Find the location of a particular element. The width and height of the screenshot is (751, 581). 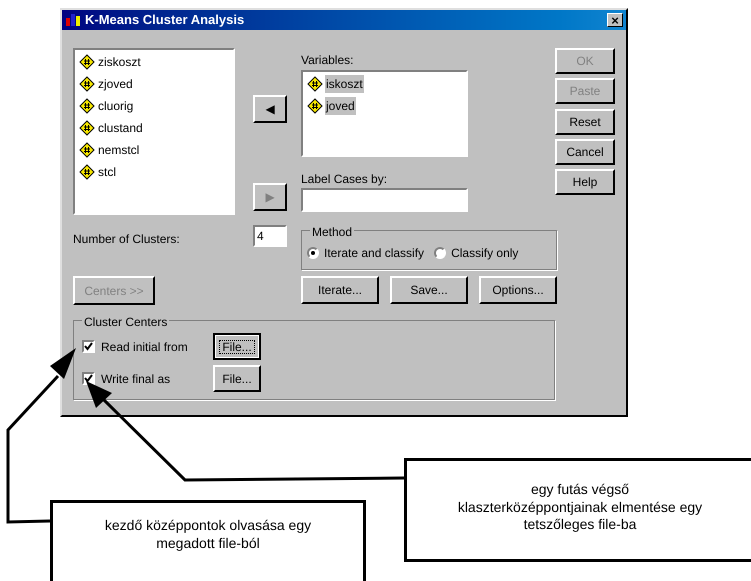

list-item: nemstcl is located at coordinates (118, 150).